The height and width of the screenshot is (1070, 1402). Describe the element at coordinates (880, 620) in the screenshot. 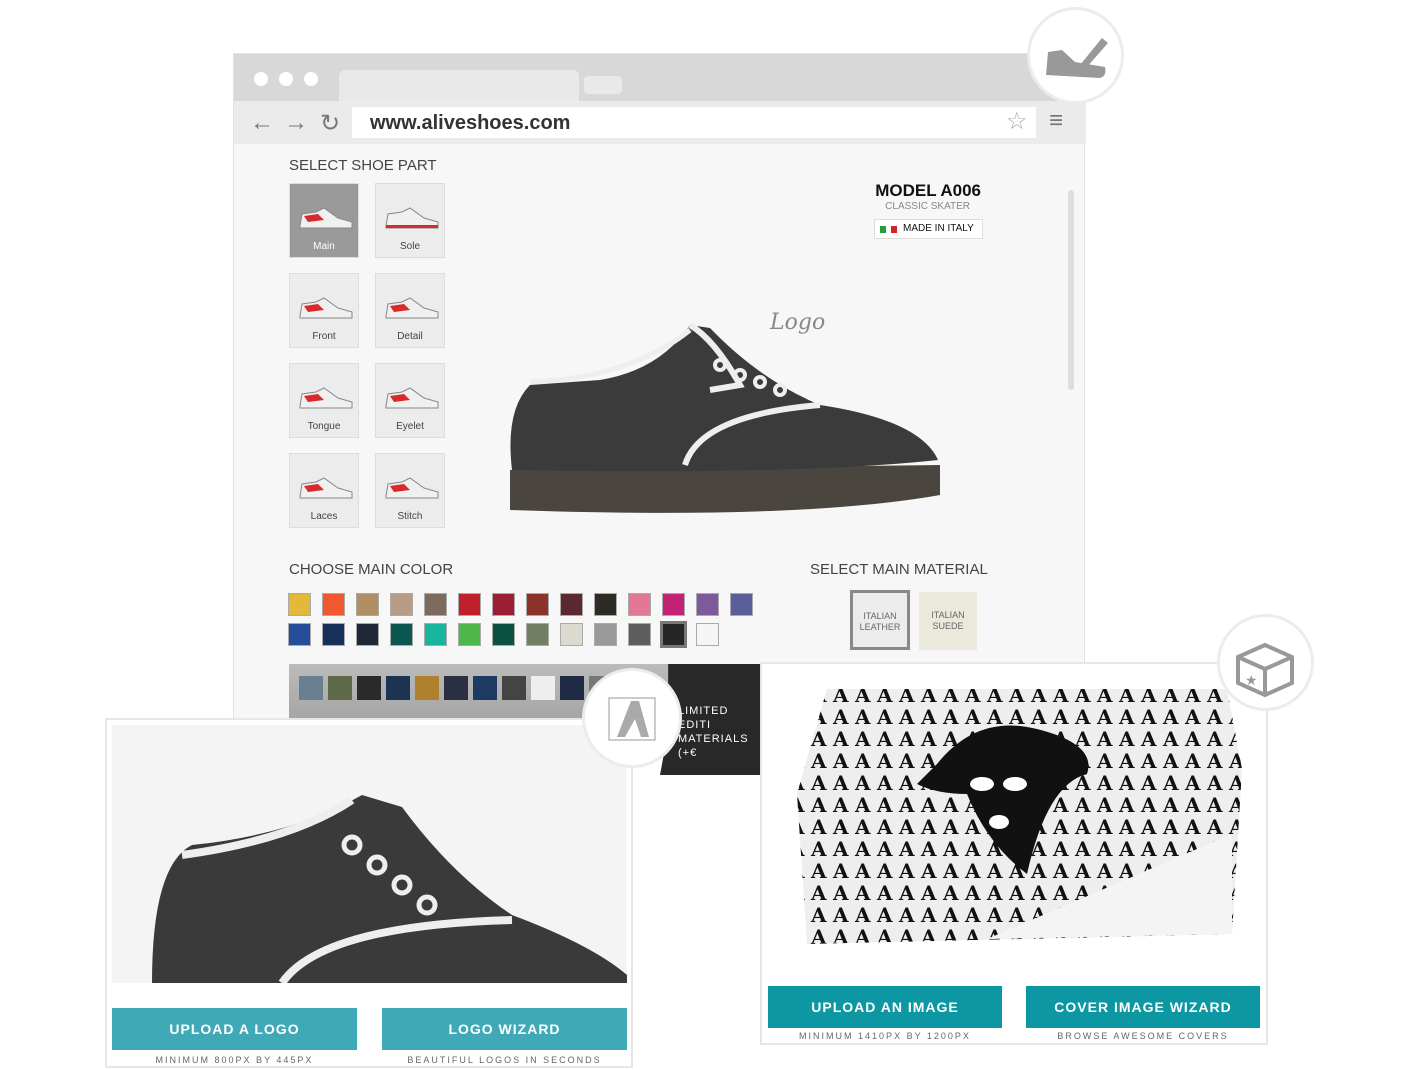

I see `material-italian-leather: ITALIAN LEATHER` at that location.